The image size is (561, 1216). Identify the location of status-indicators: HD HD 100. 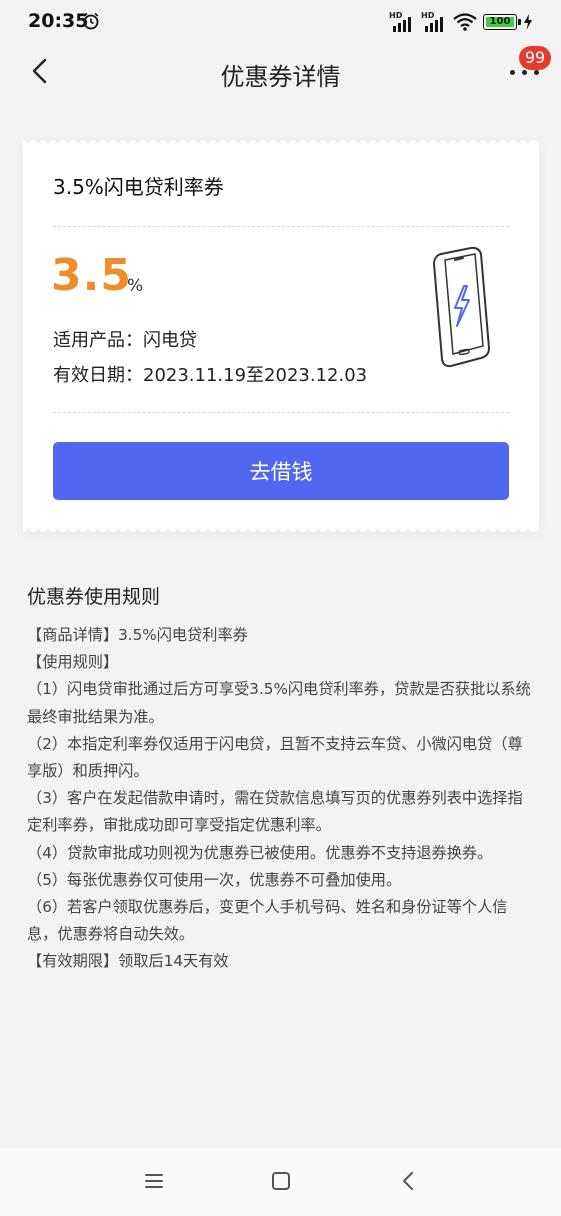
(461, 22).